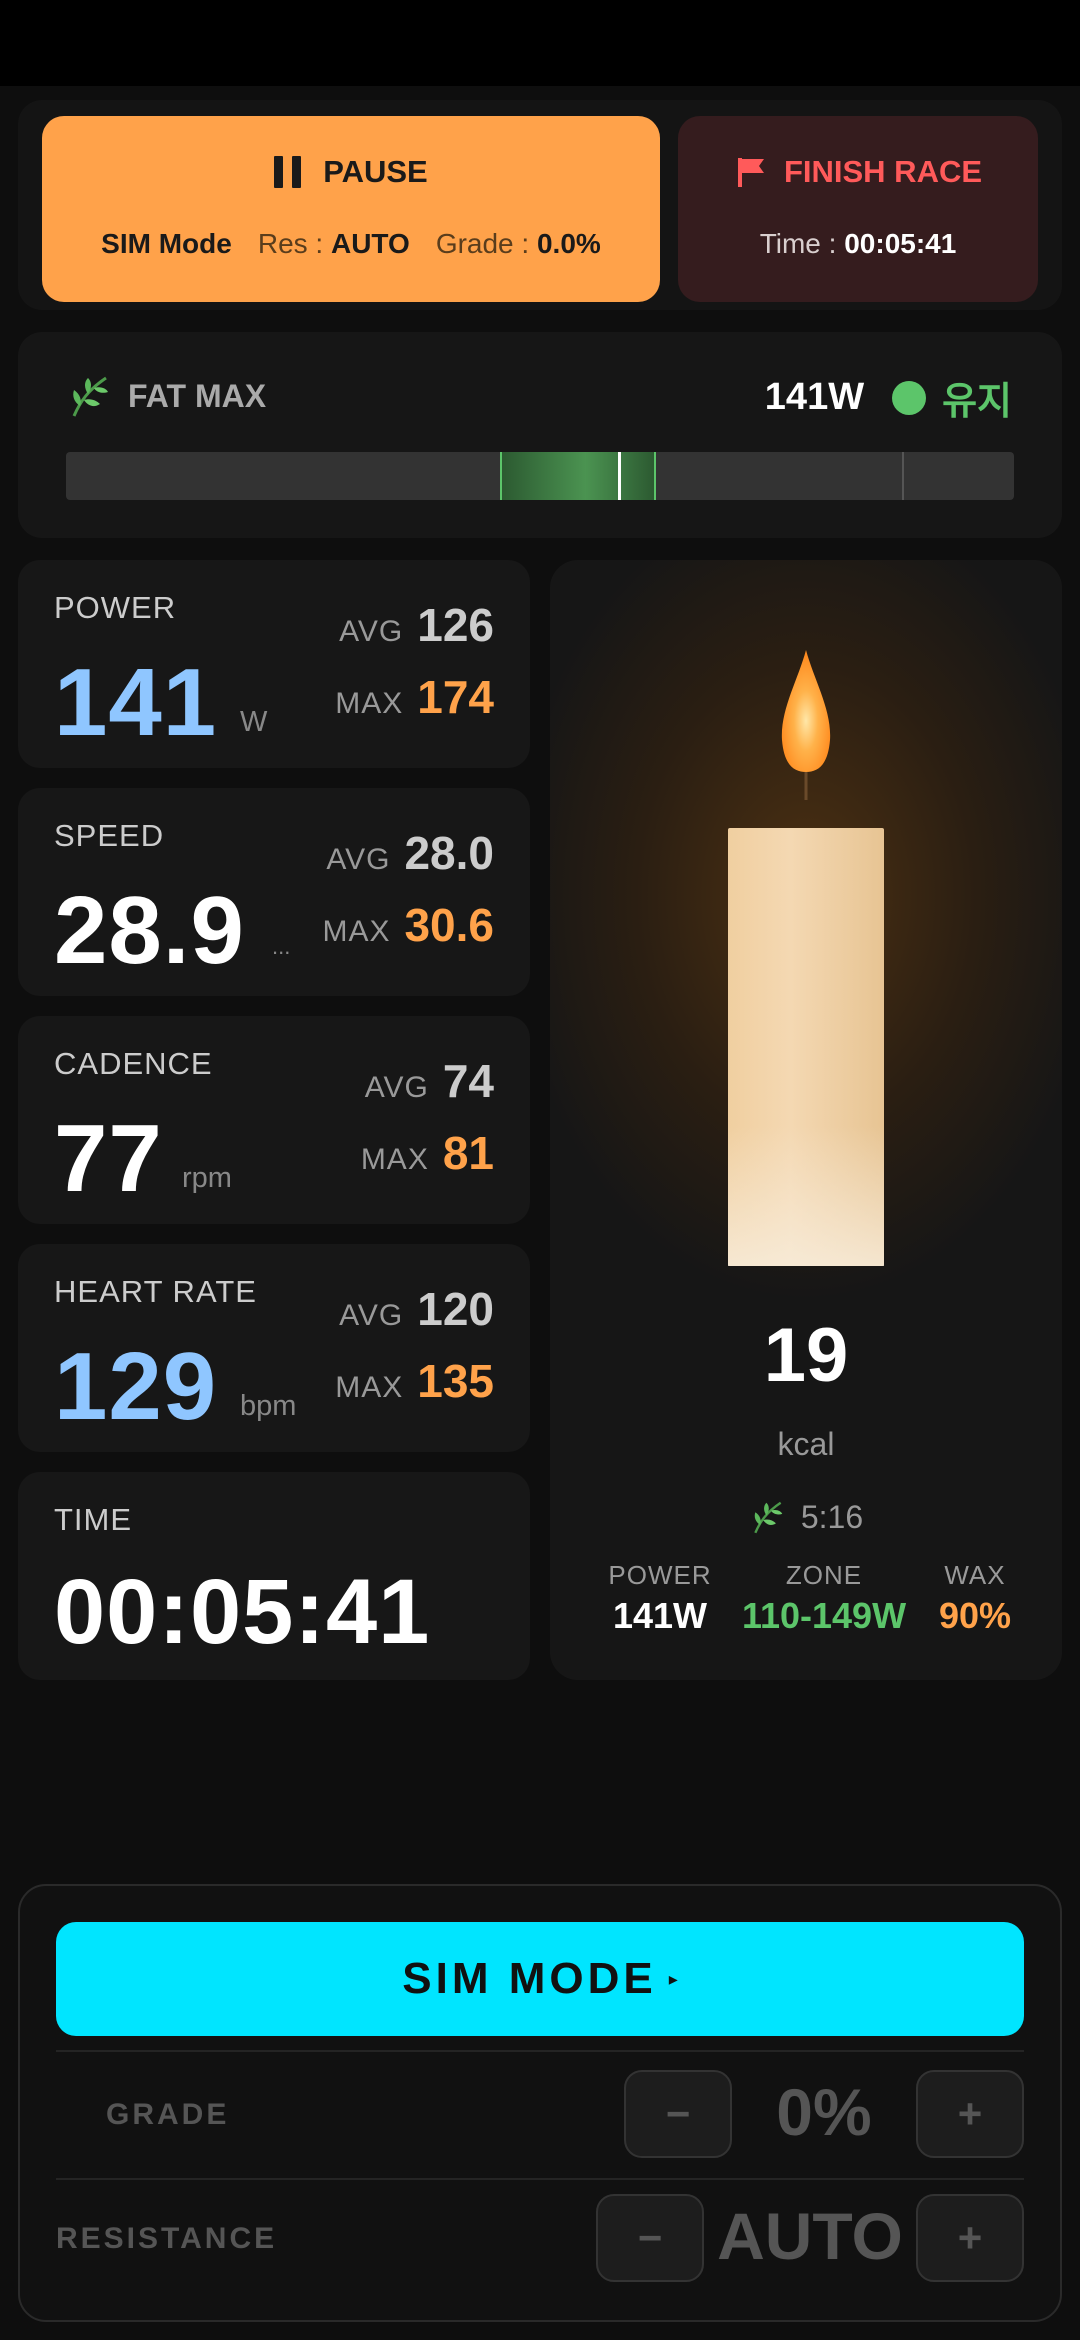 Image resolution: width=1080 pixels, height=2340 pixels. I want to click on fat-max-title: FAT MAX, so click(166, 396).